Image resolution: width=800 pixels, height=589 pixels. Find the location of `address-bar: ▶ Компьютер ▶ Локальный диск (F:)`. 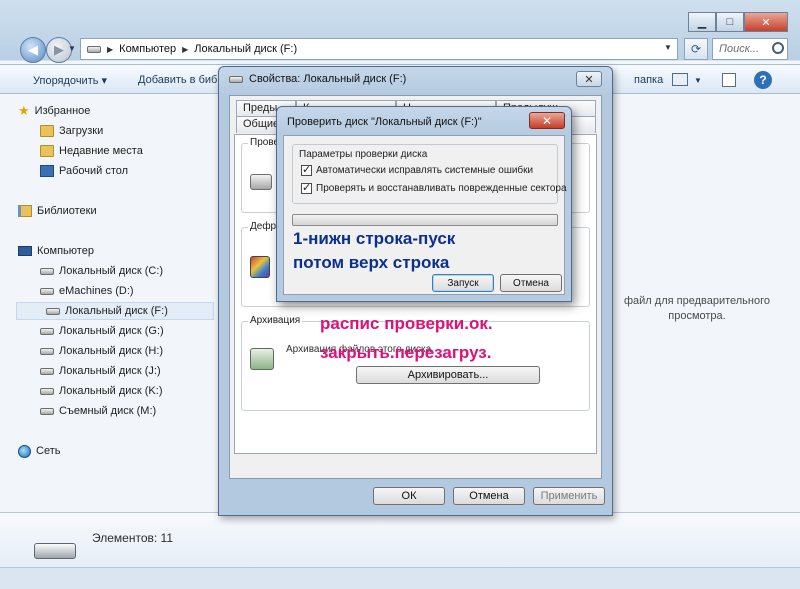

address-bar: ▶ Компьютер ▶ Локальный диск (F:) is located at coordinates (379, 49).